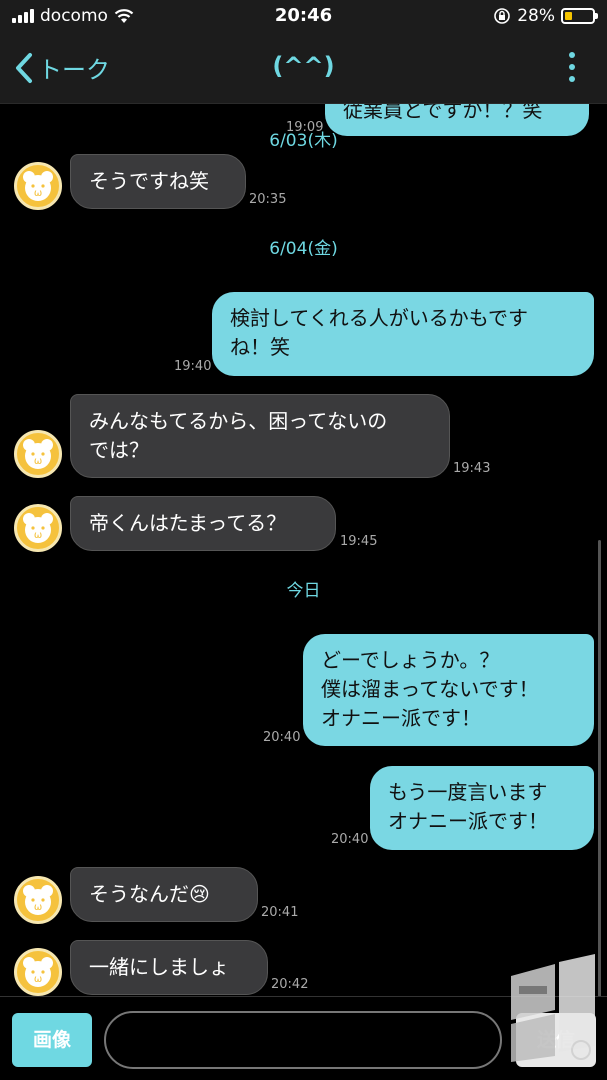 The width and height of the screenshot is (607, 1080). I want to click on message-time: 19:40, so click(193, 366).